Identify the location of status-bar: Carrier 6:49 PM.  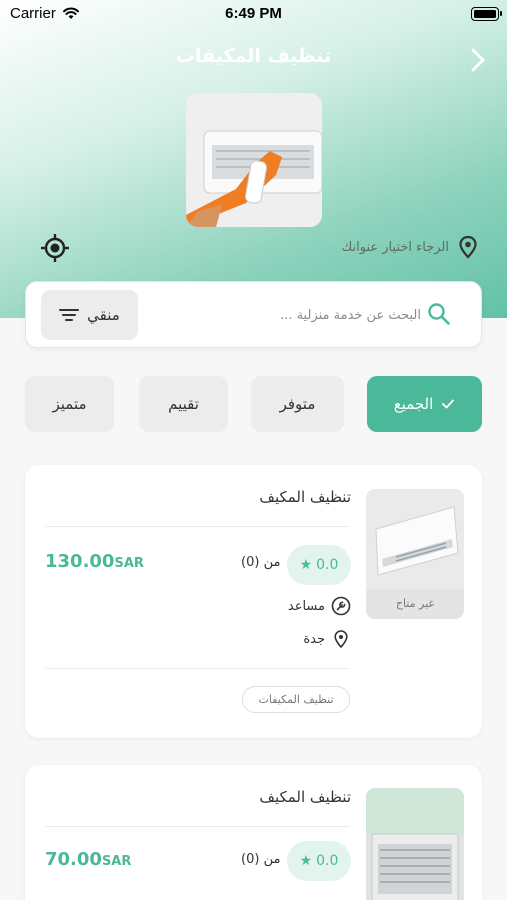
(253, 14).